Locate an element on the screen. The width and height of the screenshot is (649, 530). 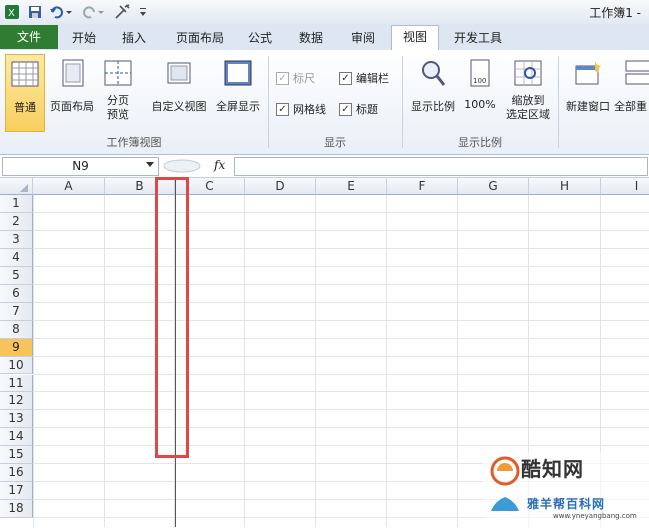
zoom-selection-icon is located at coordinates (528, 73).